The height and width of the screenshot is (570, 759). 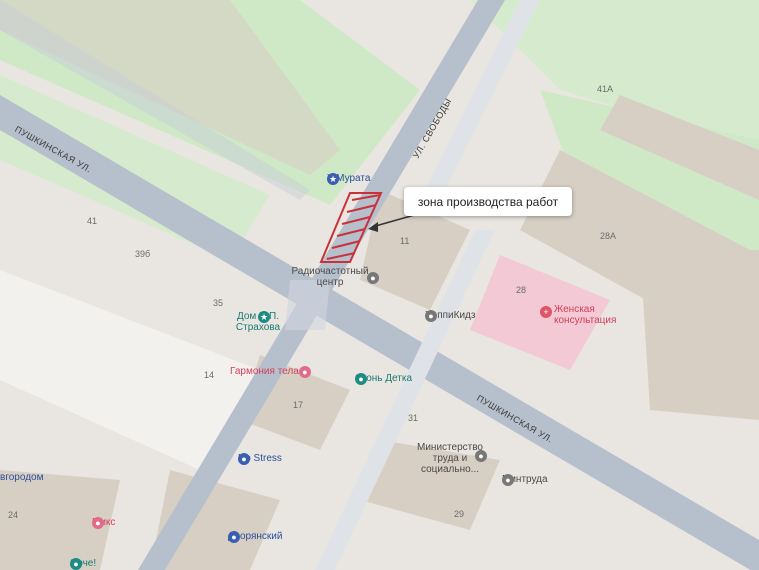 I want to click on office-icon: ●, so click(x=373, y=278).